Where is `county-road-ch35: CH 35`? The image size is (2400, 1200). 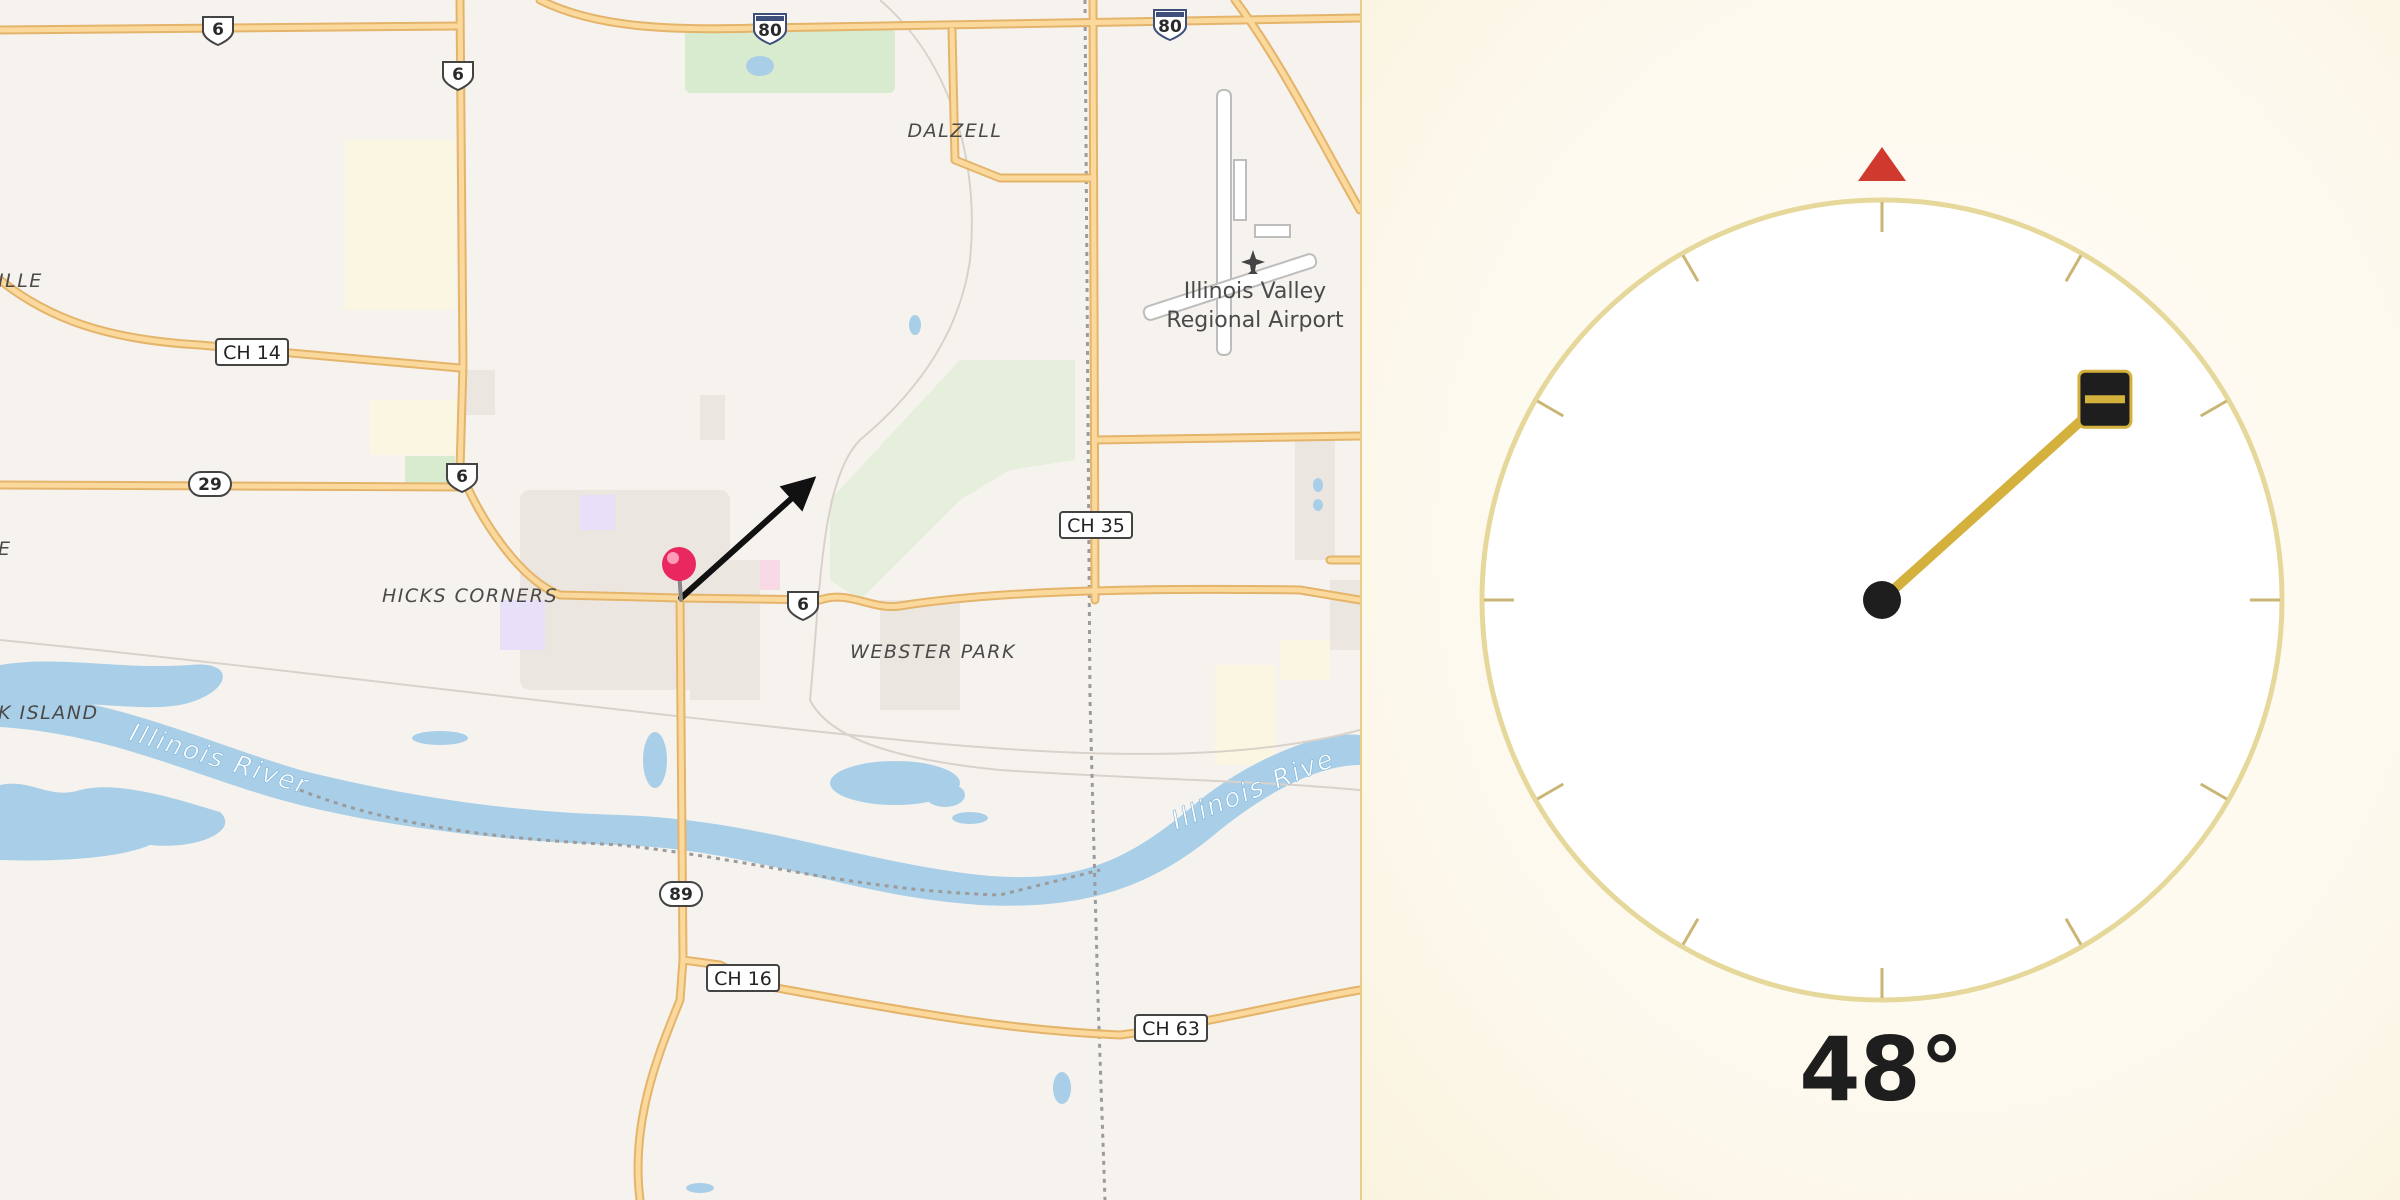 county-road-ch35: CH 35 is located at coordinates (1096, 525).